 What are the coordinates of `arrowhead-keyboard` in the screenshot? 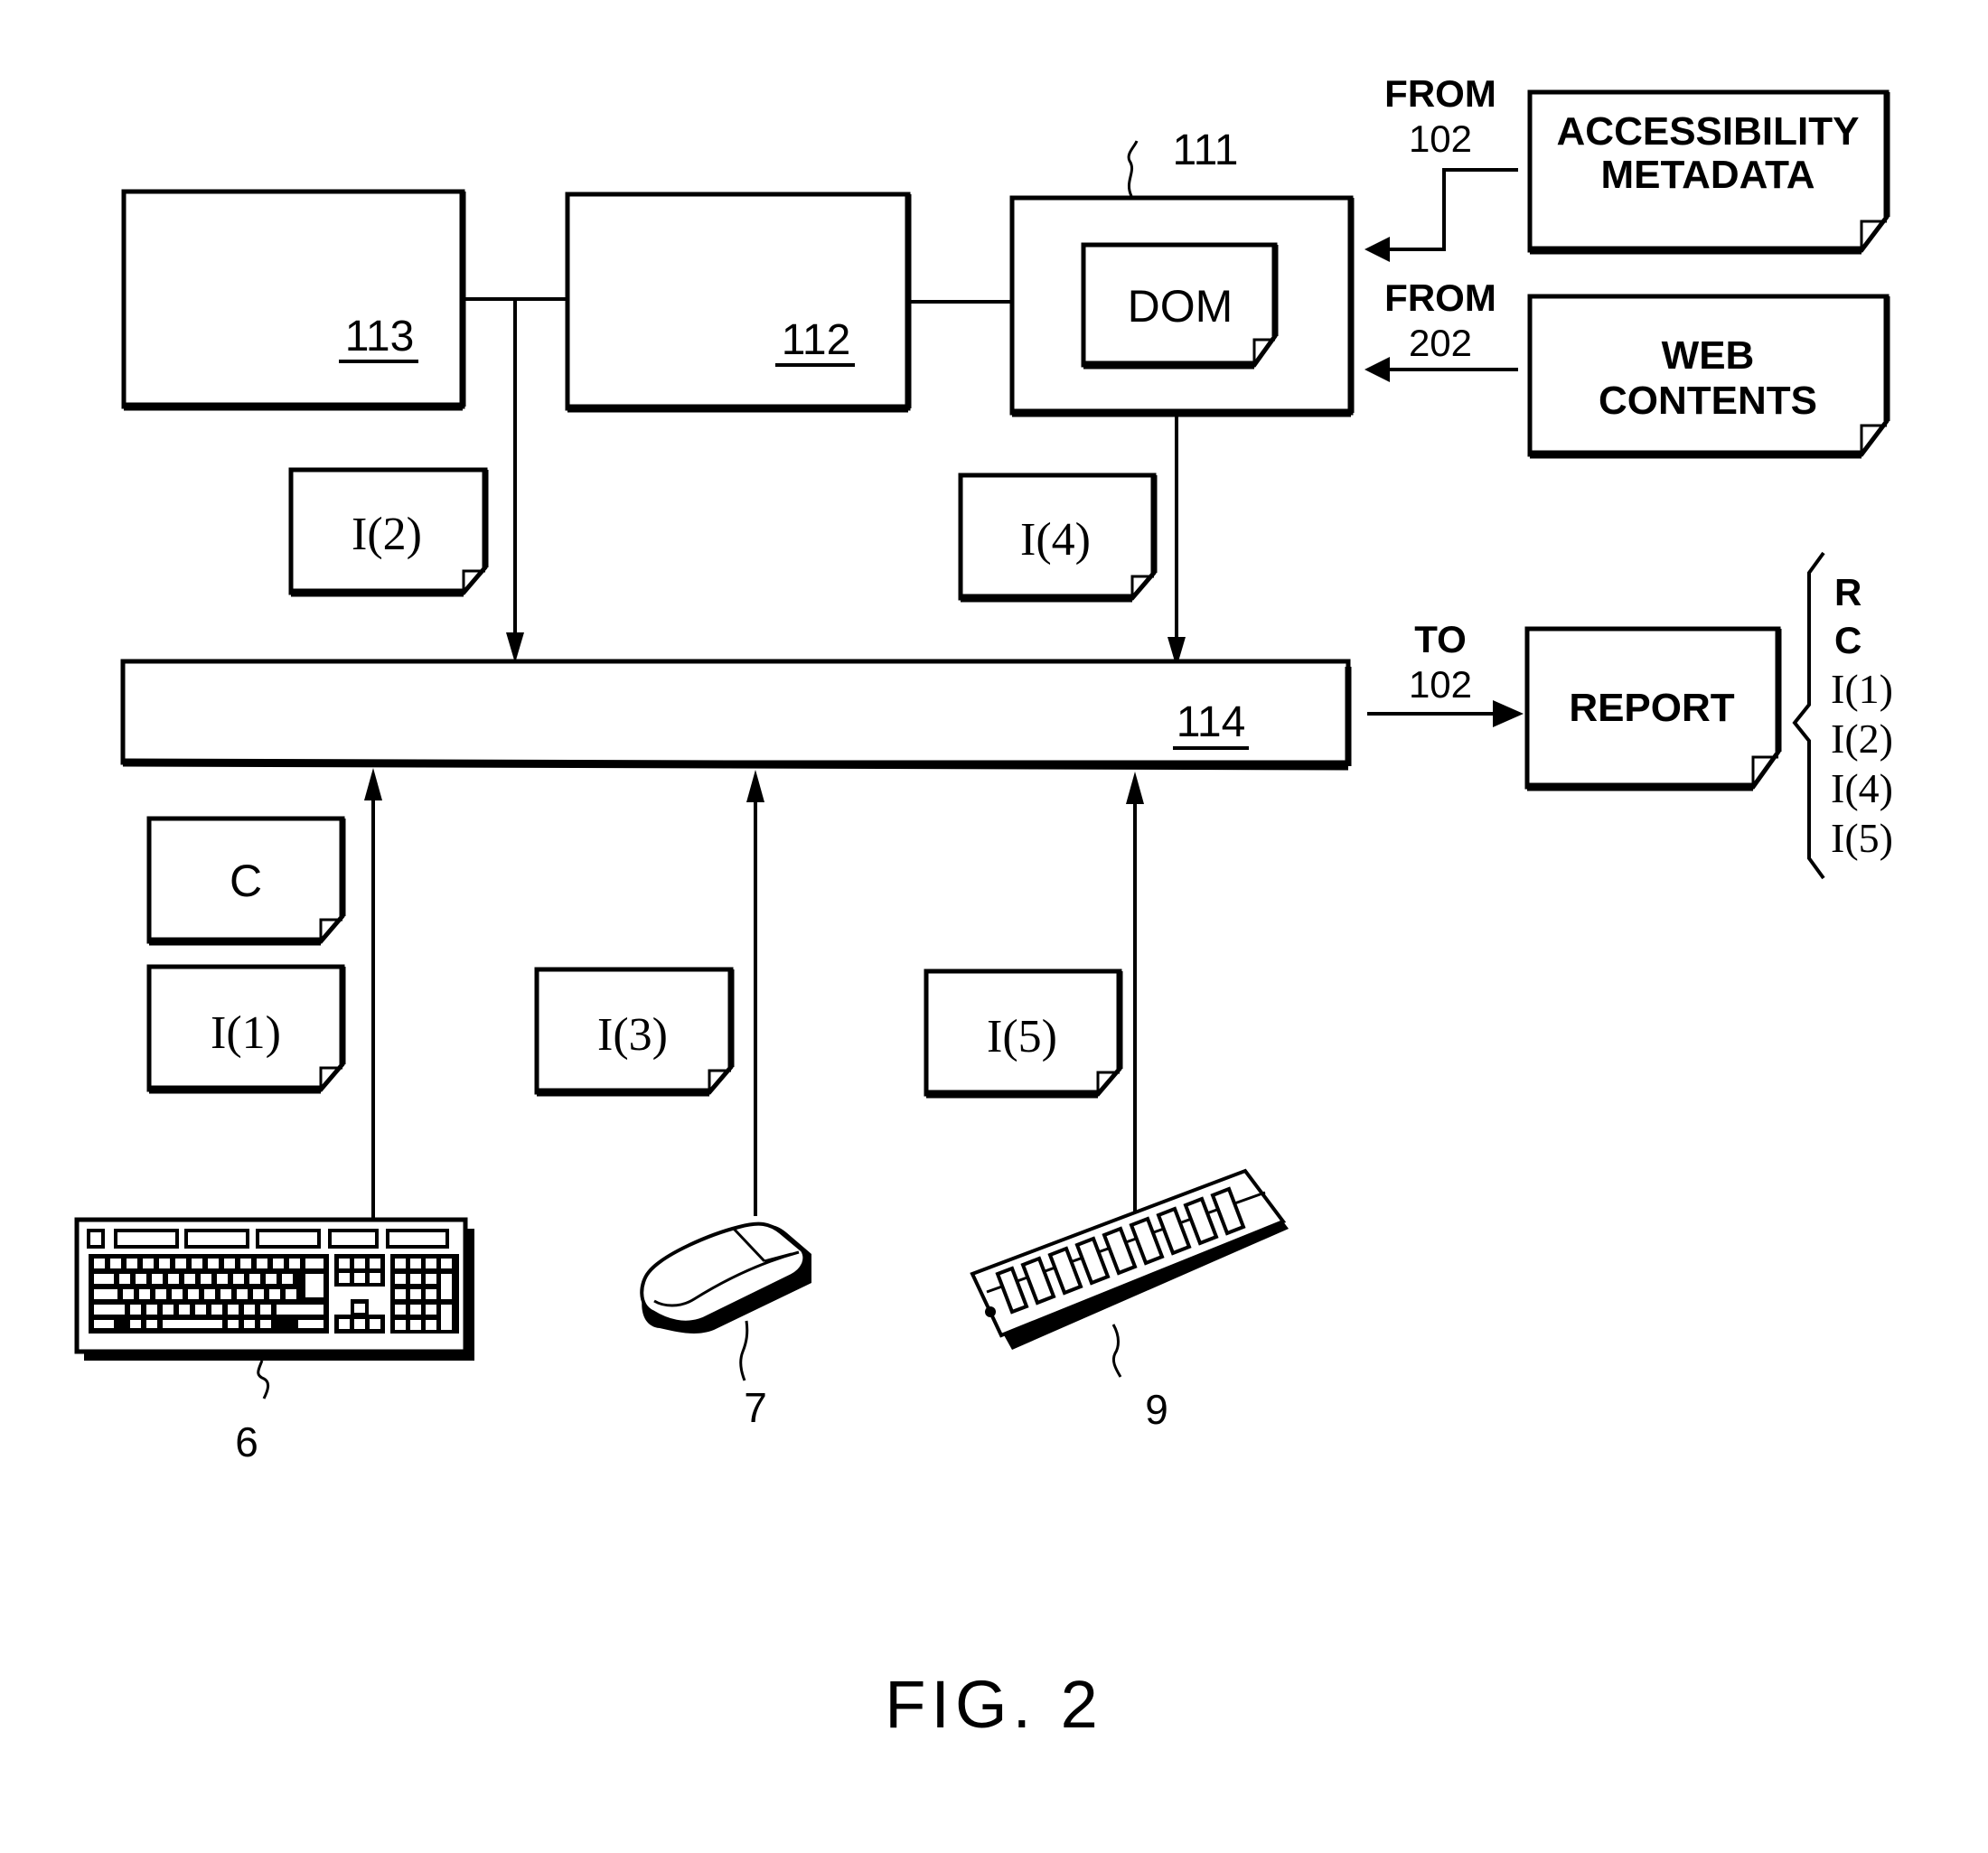 It's located at (373, 784).